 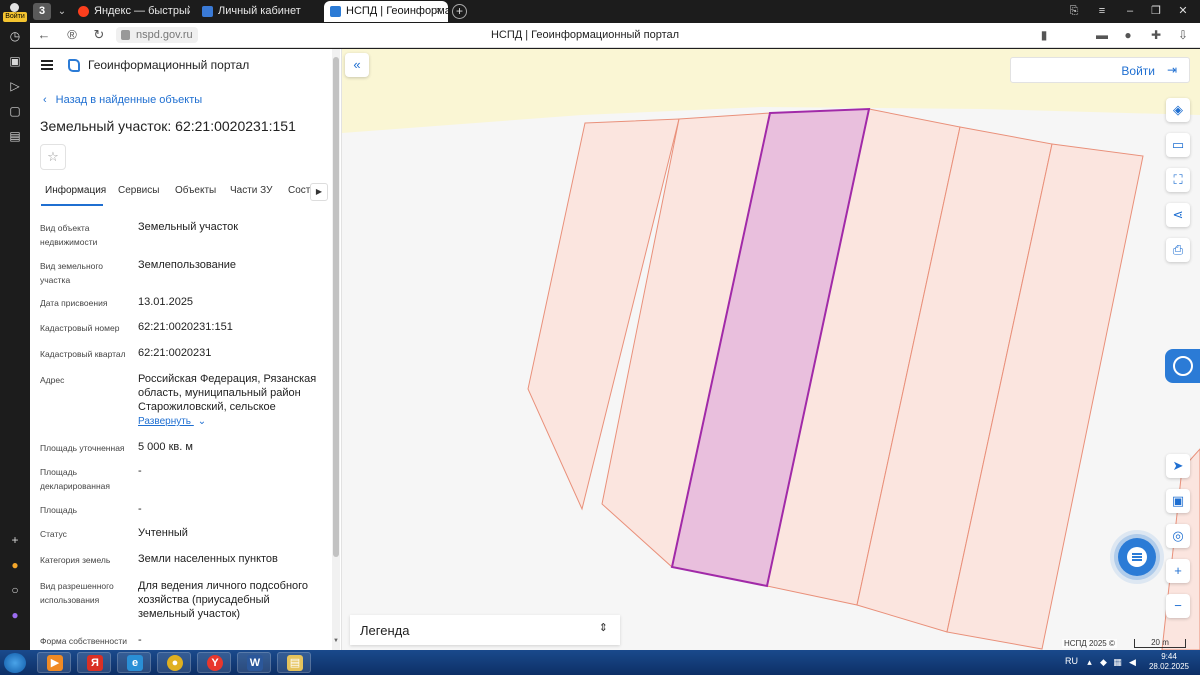 I want to click on yandex-favicon-icon, so click(x=83, y=11).